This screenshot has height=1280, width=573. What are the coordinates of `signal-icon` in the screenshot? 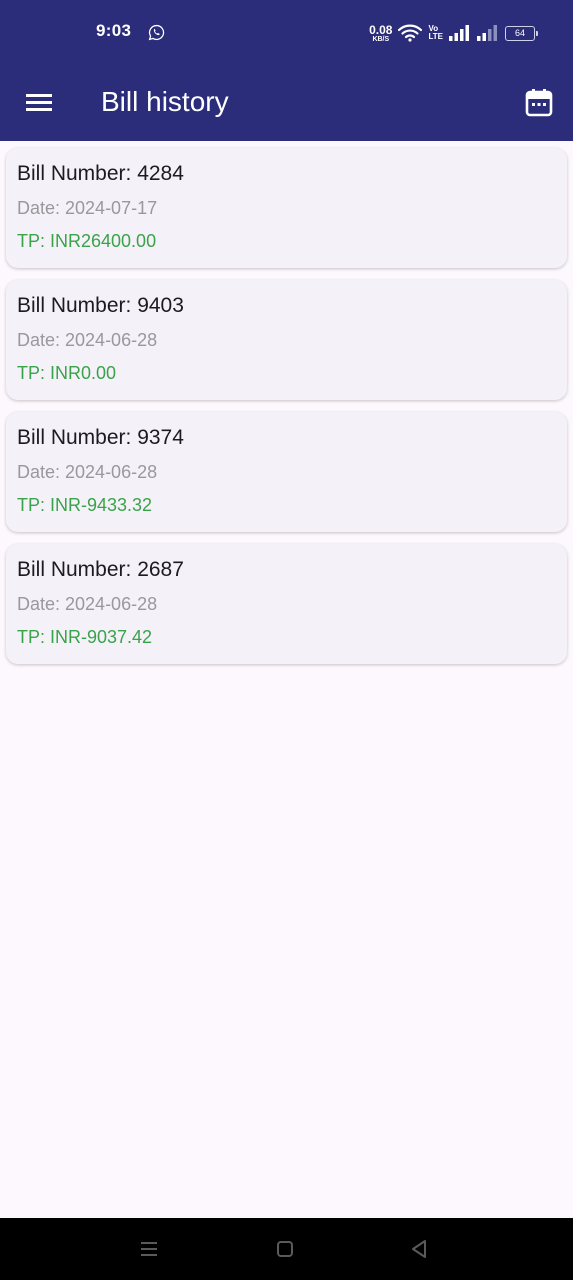 It's located at (459, 33).